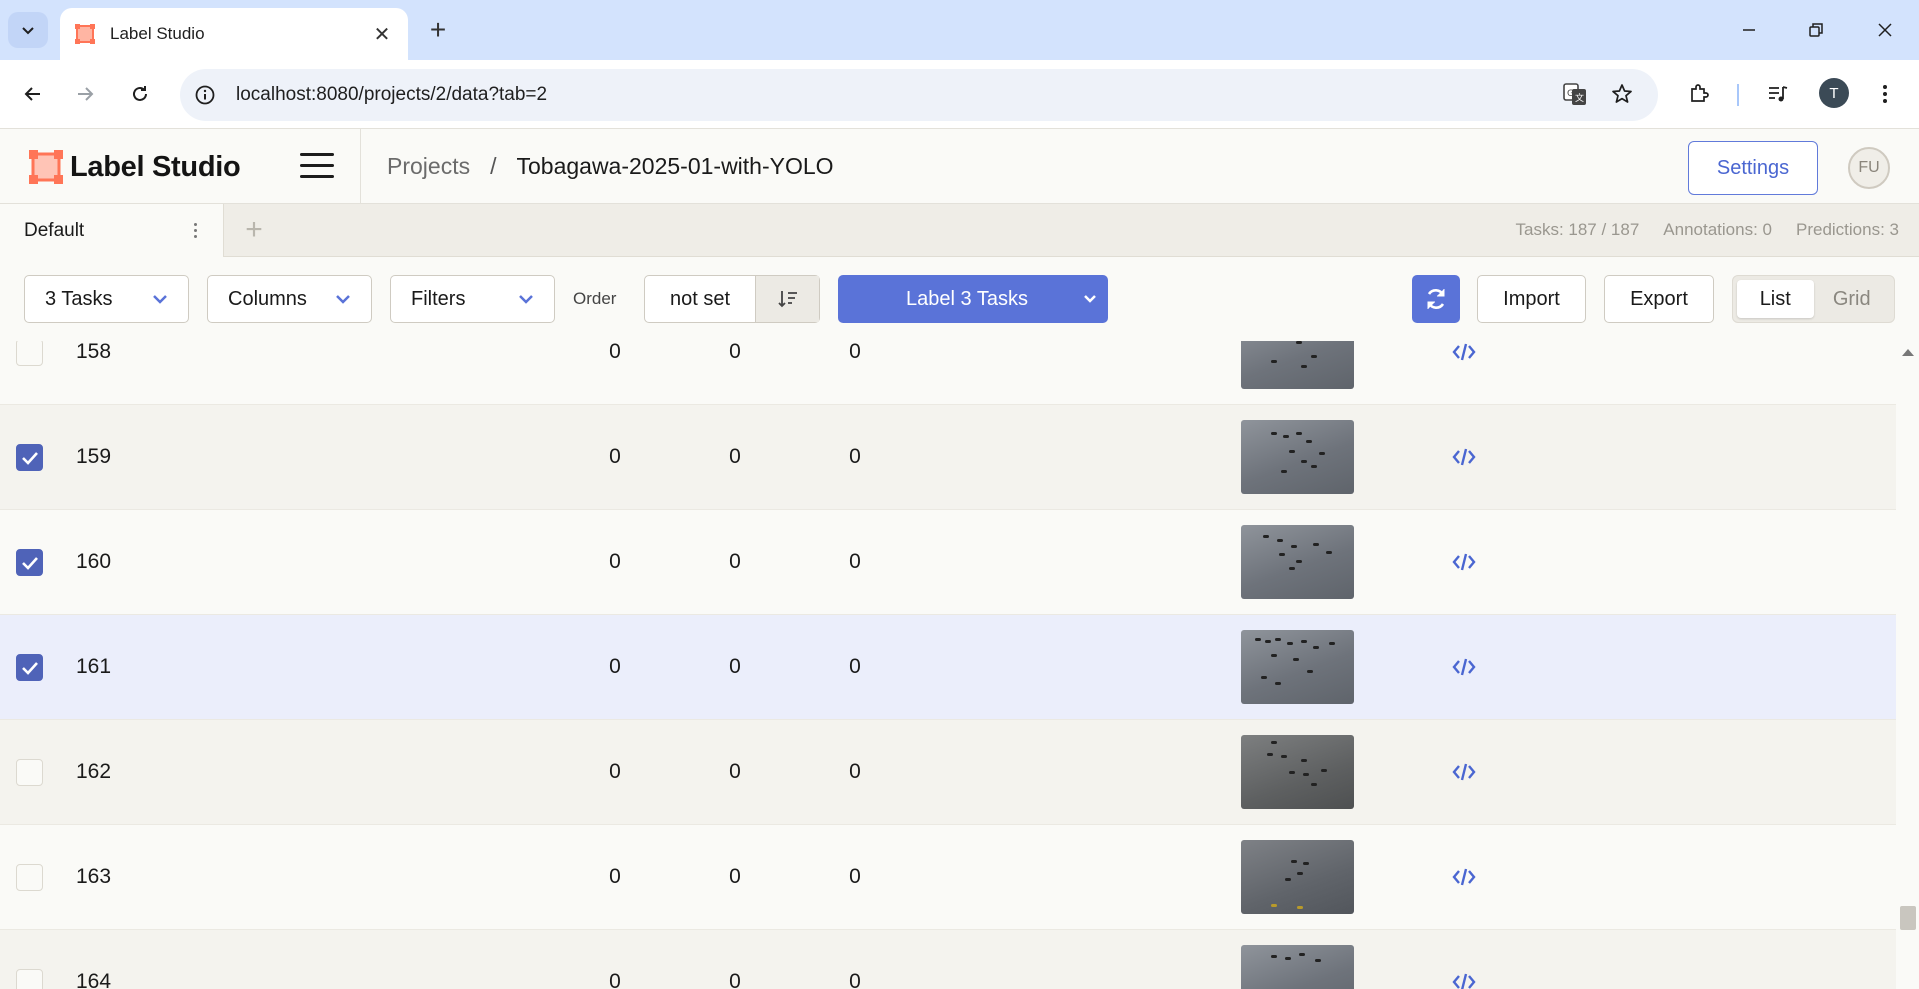  What do you see at coordinates (428, 166) in the screenshot?
I see `breadcrumb-projects-link: Projects` at bounding box center [428, 166].